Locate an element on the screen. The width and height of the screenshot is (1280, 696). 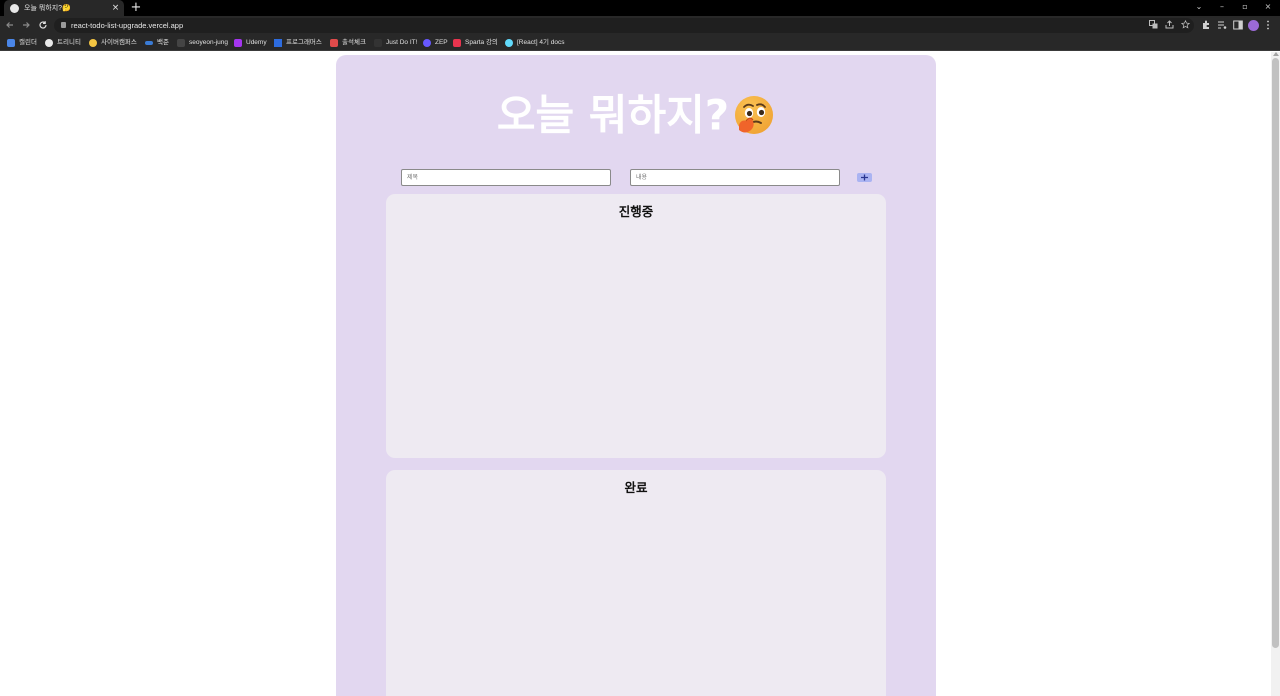
translate-icon is located at coordinates (1153, 25).